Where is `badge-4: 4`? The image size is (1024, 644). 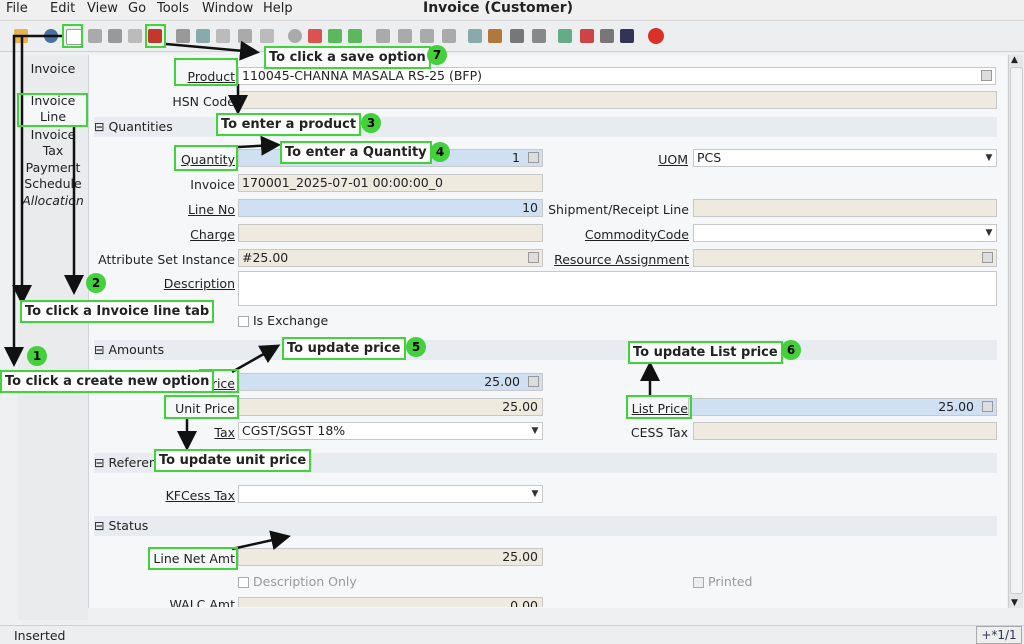
badge-4: 4 is located at coordinates (440, 152).